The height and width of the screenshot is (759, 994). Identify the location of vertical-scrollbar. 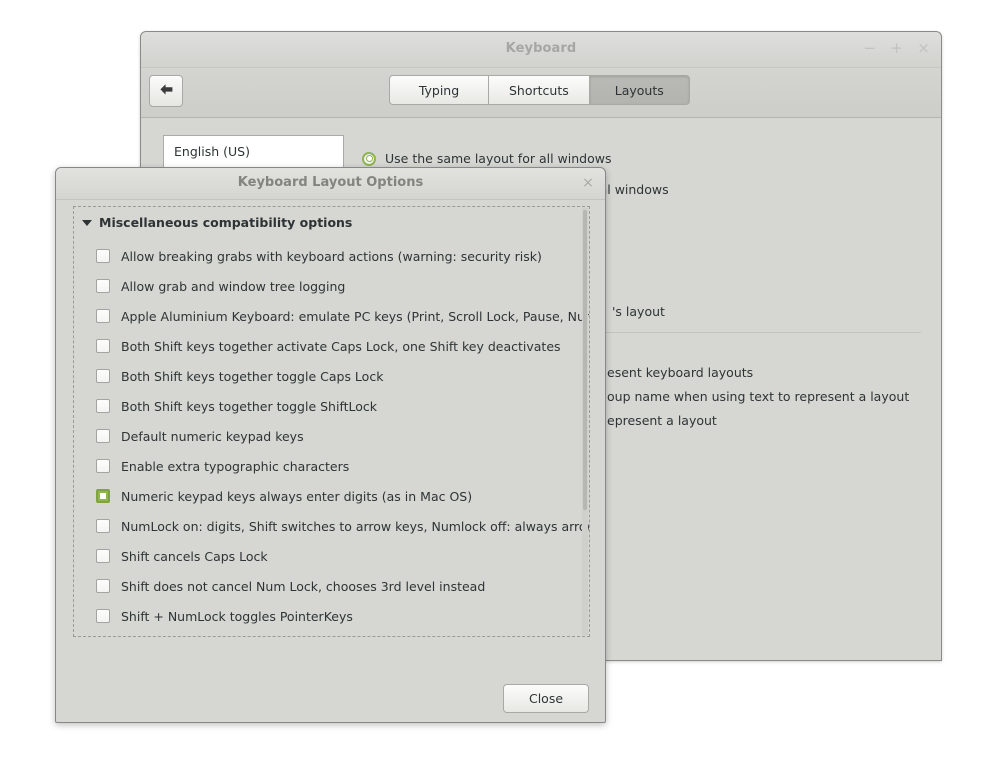
(585, 421).